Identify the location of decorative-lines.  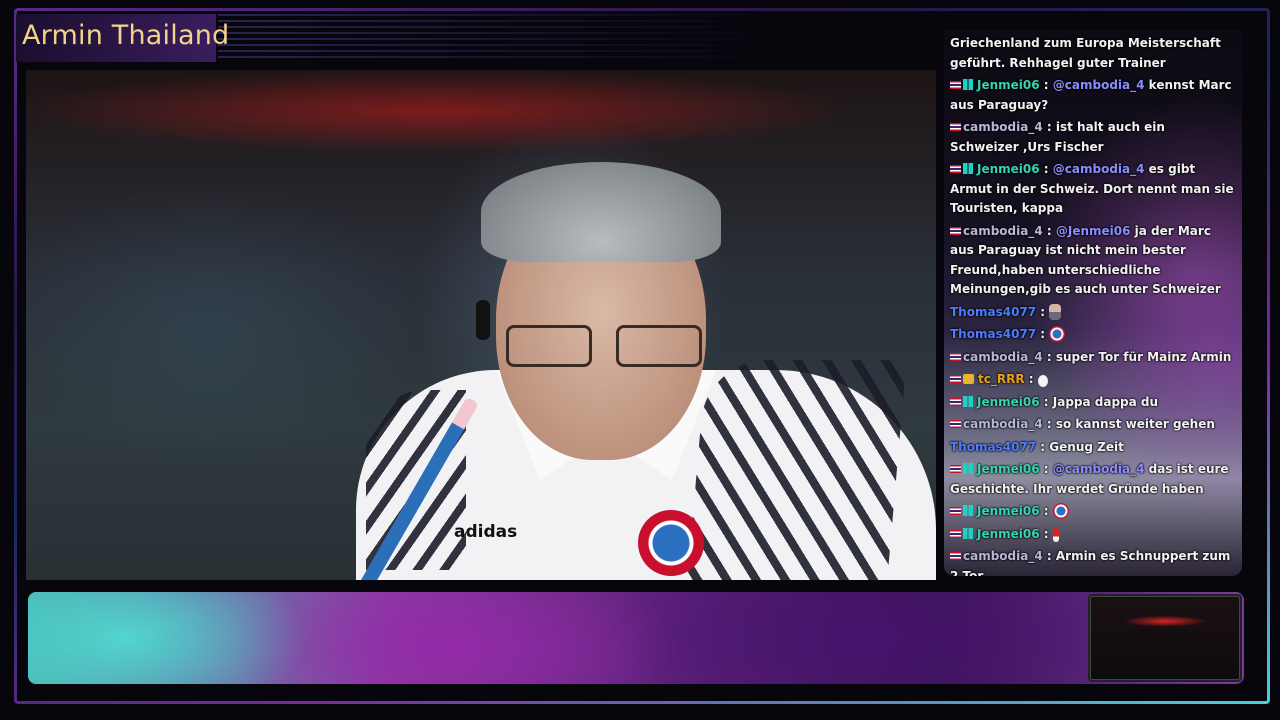
(498, 34).